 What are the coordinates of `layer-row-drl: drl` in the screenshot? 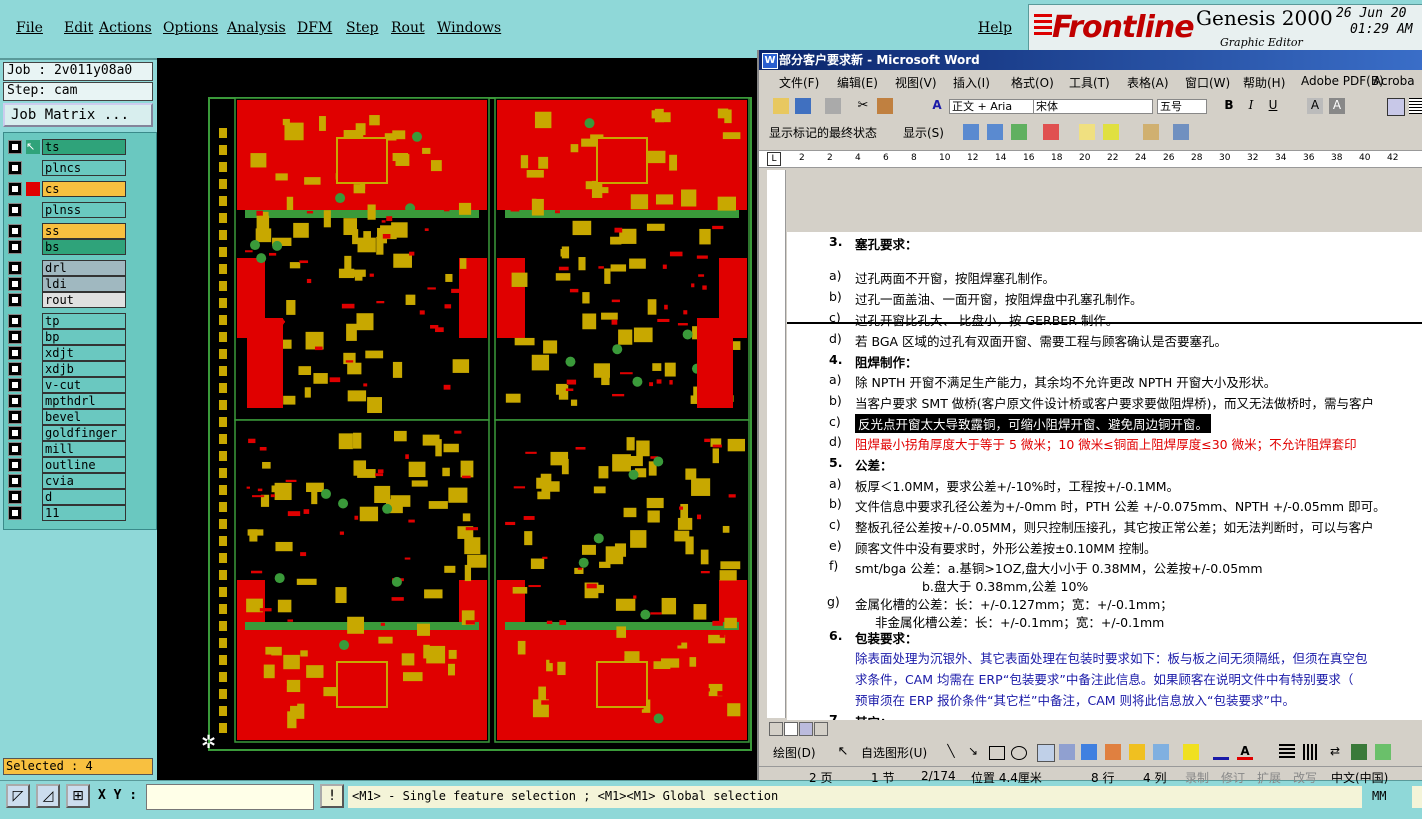 It's located at (67, 268).